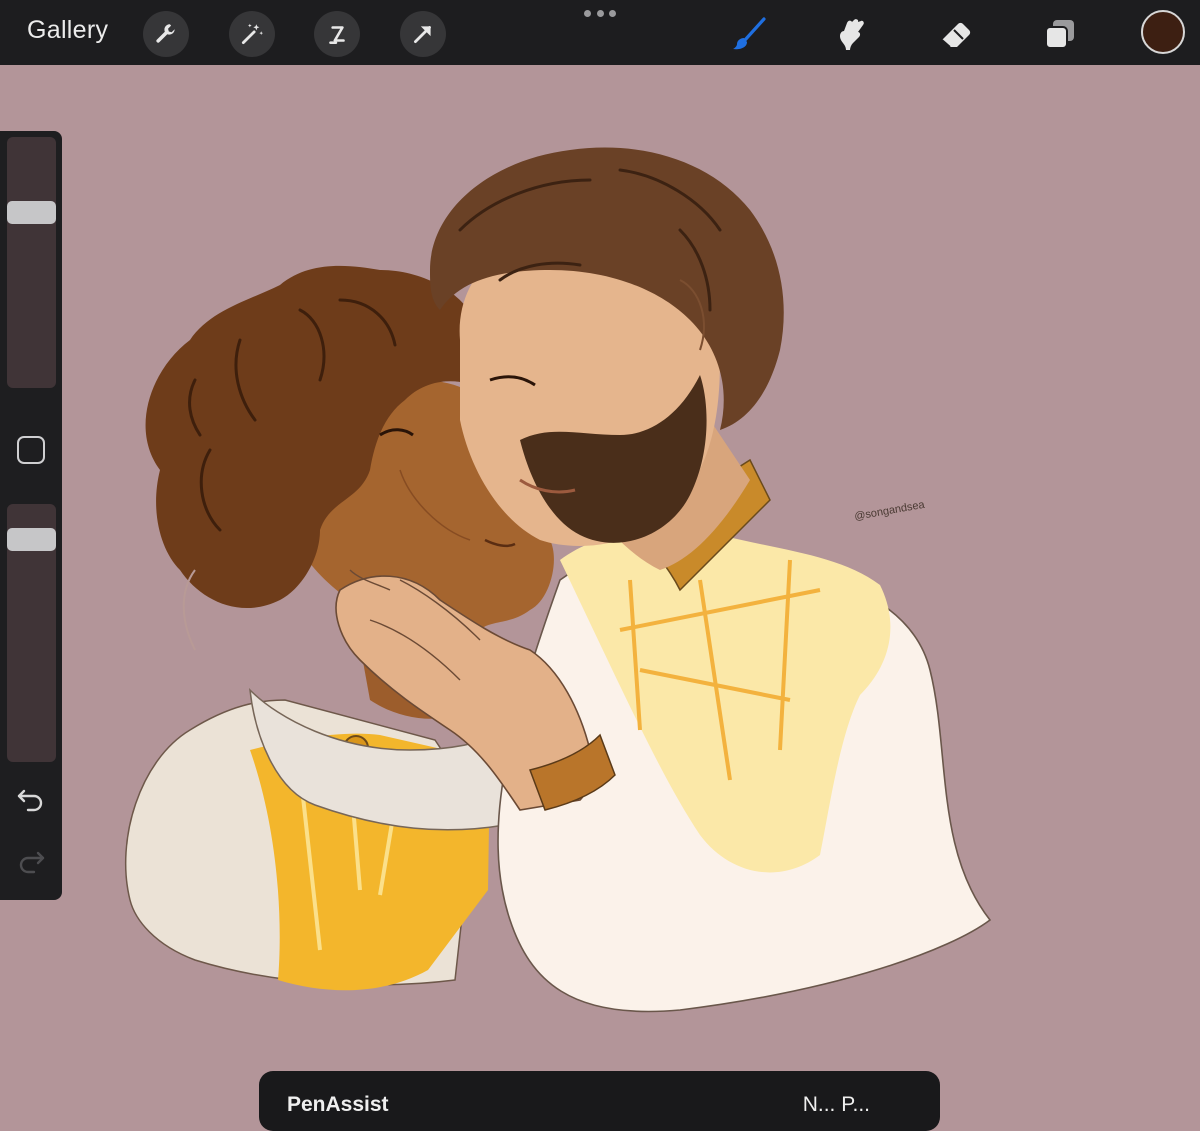 The height and width of the screenshot is (1131, 1200). Describe the element at coordinates (600, 32) in the screenshot. I see `top-toolbar: Gallery` at that location.